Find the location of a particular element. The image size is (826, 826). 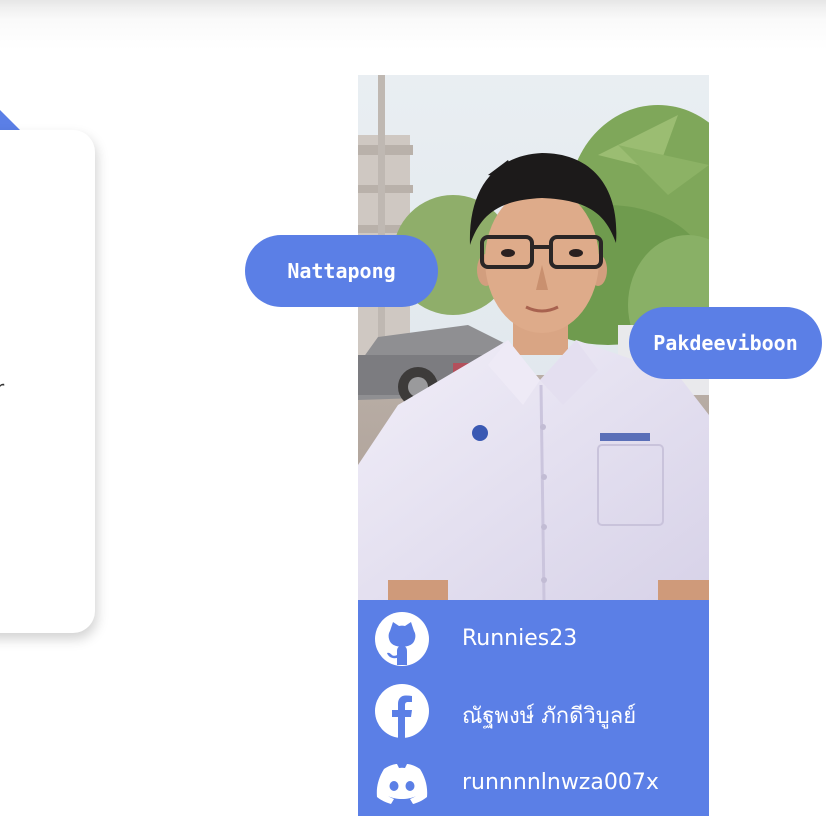

info-card-text: r is located at coordinates (2, 388).